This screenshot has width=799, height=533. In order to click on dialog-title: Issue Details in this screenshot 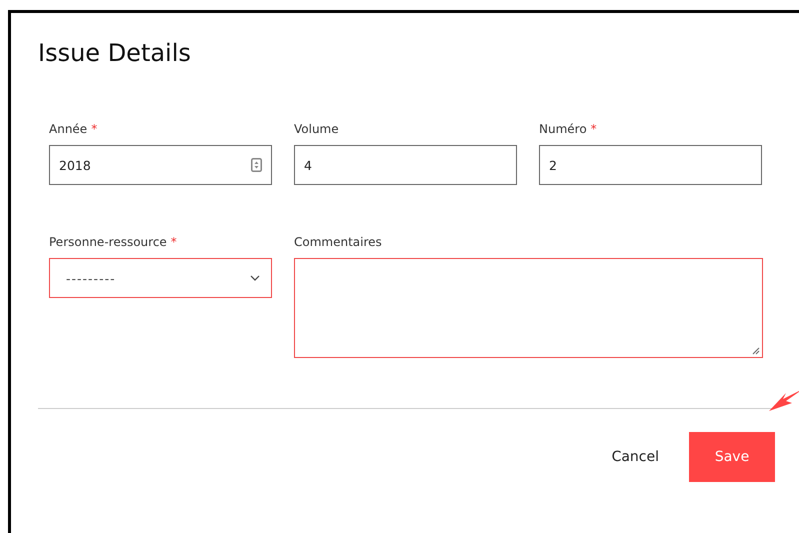, I will do `click(115, 53)`.